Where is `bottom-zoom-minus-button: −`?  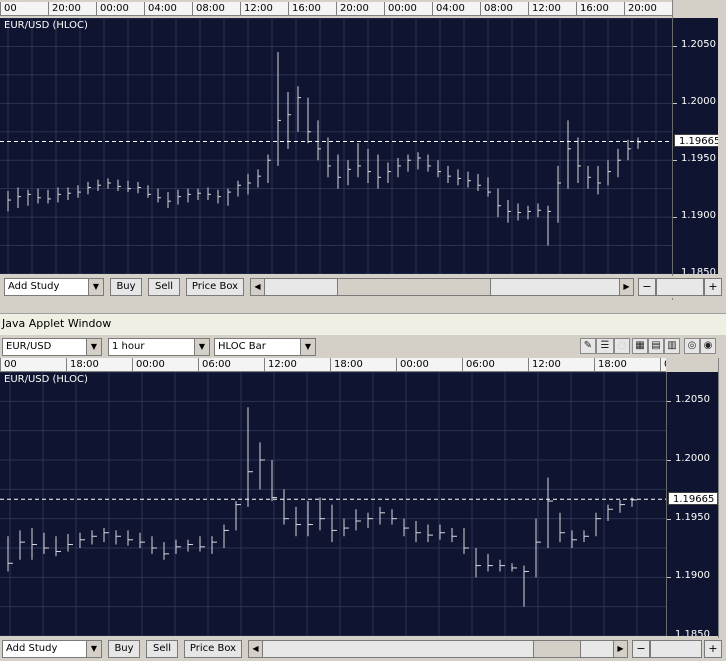
bottom-zoom-minus-button: − is located at coordinates (641, 649).